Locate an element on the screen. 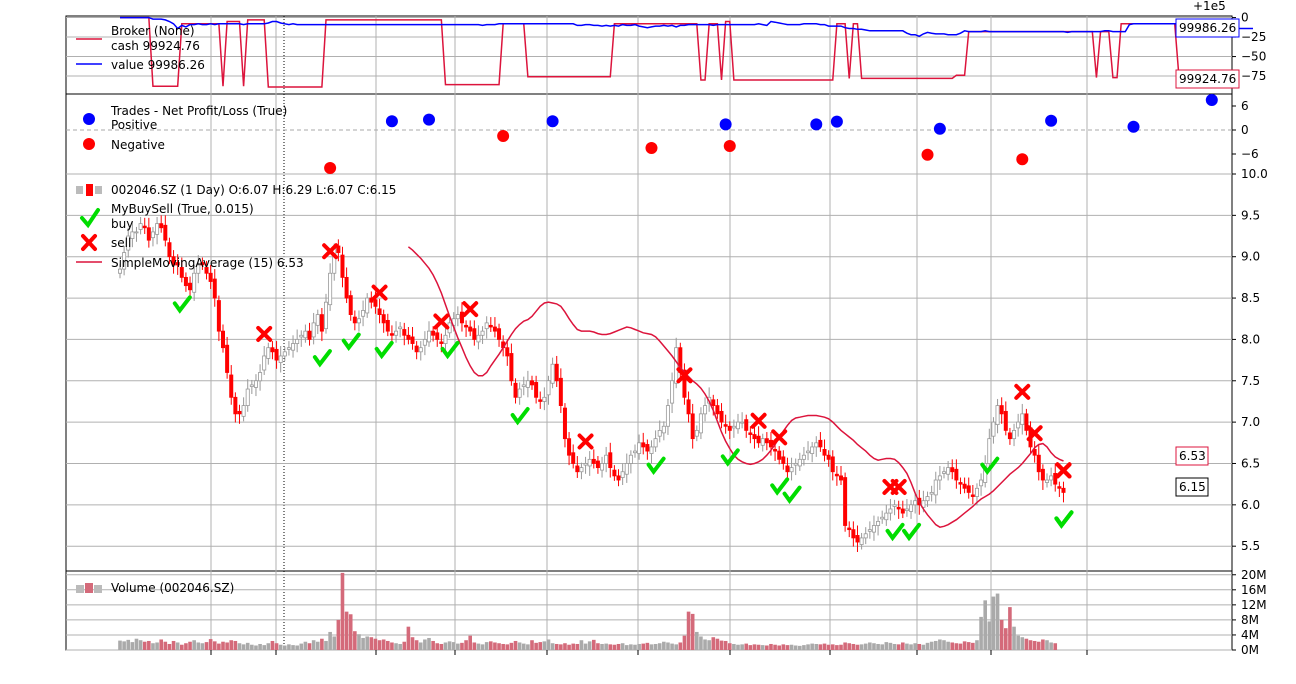 This screenshot has width=1296, height=684. broker-tick-label: −75 is located at coordinates (1253, 76).